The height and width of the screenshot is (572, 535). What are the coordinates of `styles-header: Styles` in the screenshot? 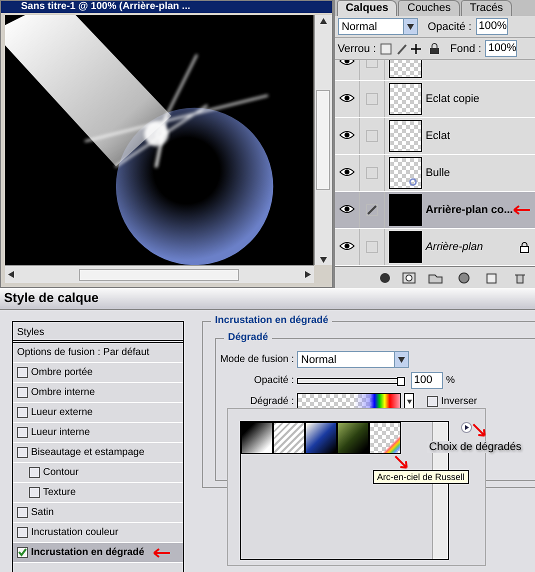 It's located at (98, 332).